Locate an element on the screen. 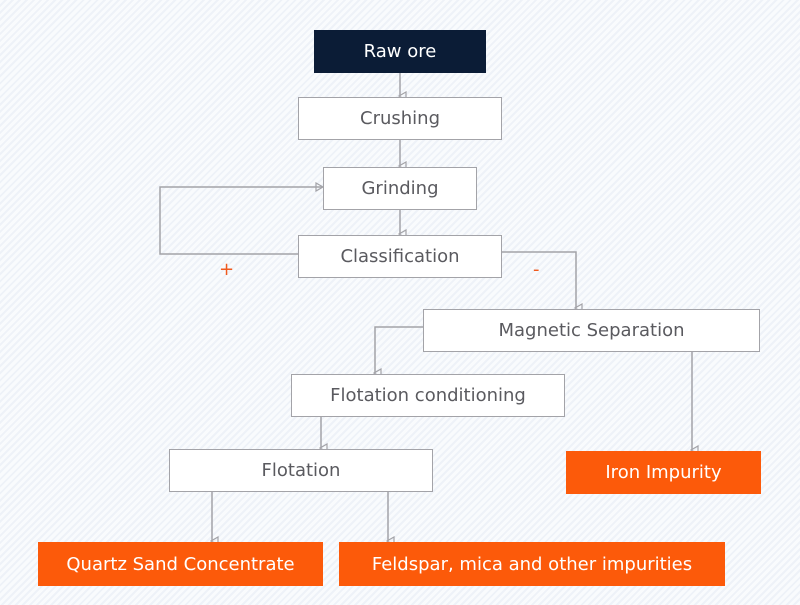  node-flotation: Flotation is located at coordinates (301, 470).